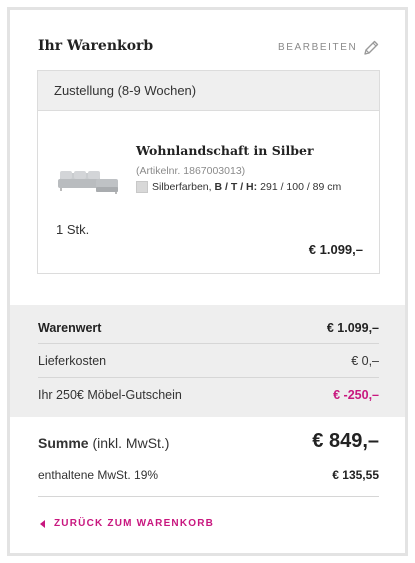  I want to click on vat-row: enthaltene MwSt. 19% € 135,55, so click(208, 475).